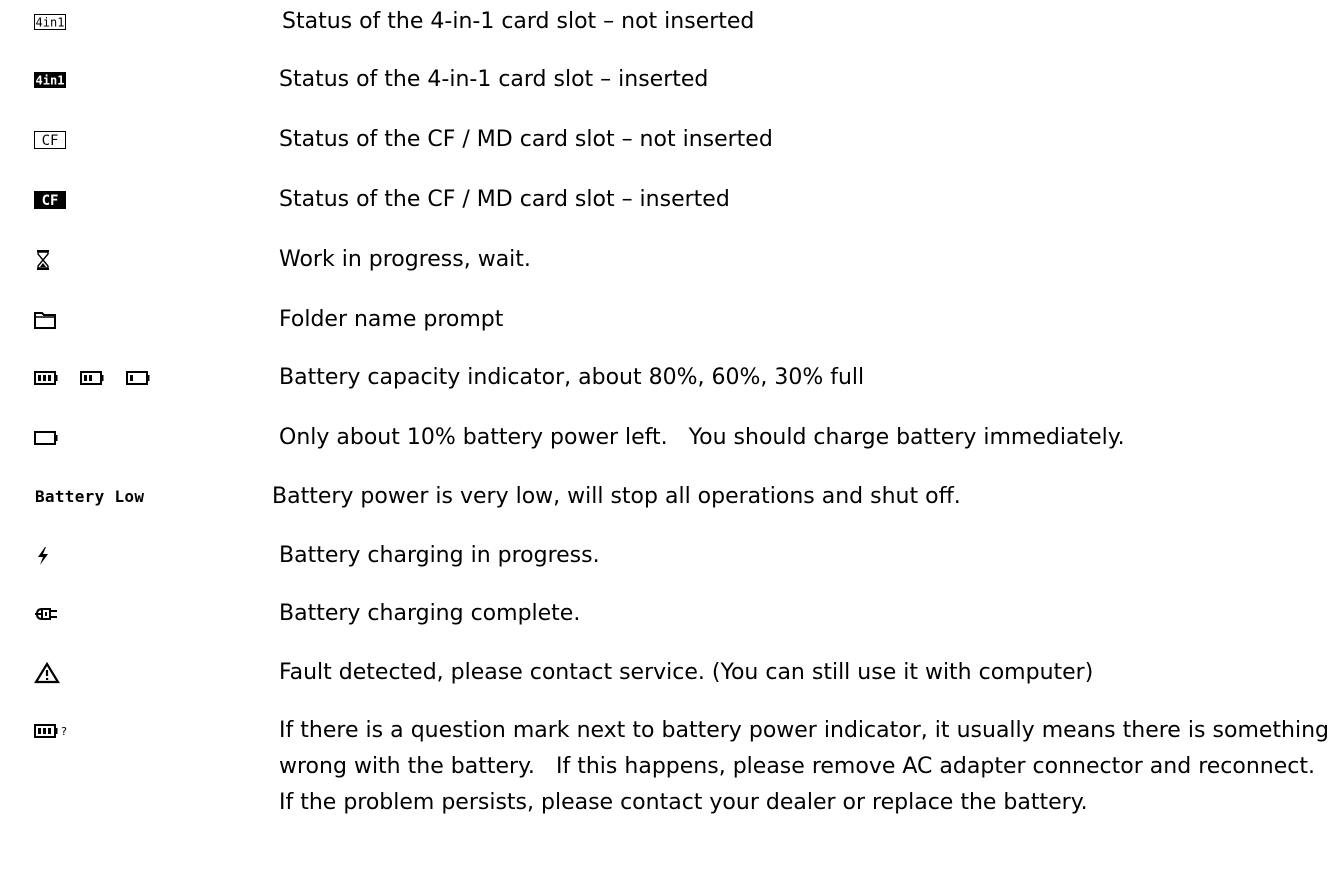 This screenshot has width=1338, height=882. Describe the element at coordinates (64, 731) in the screenshot. I see `question-mark: ?` at that location.